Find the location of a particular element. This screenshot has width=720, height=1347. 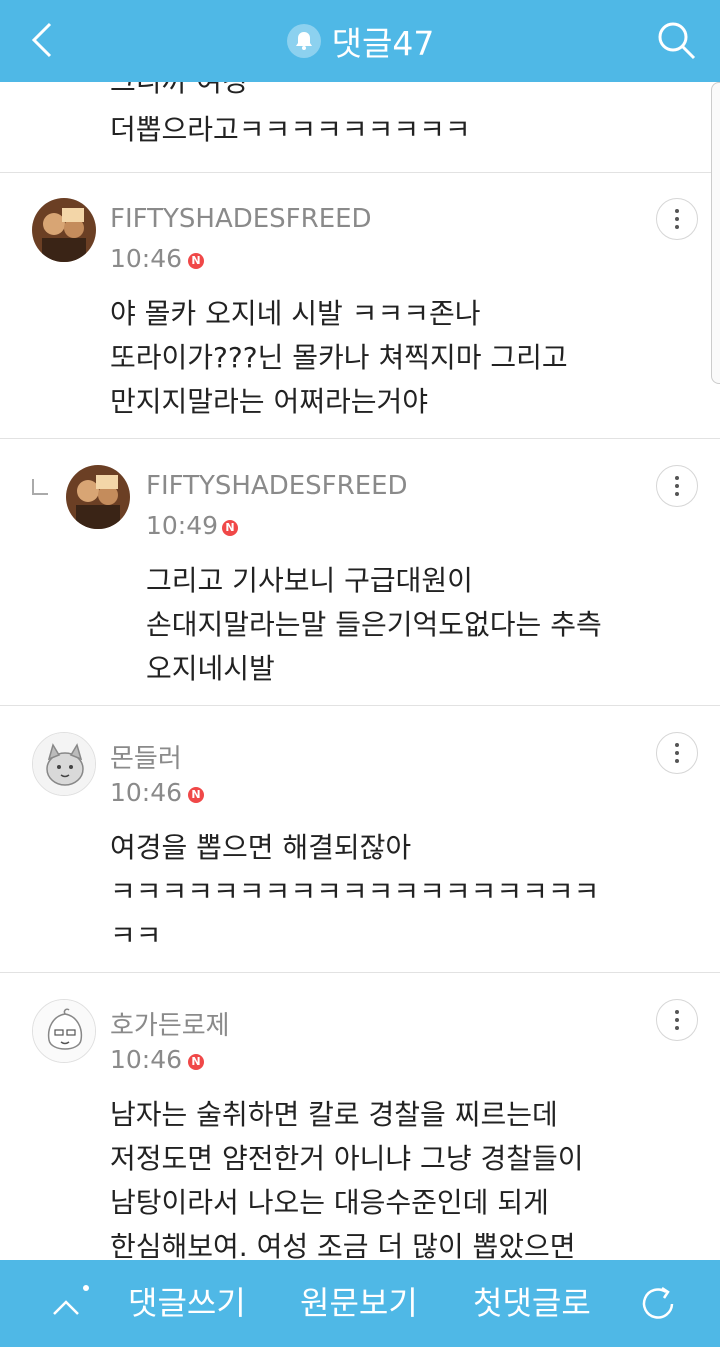

comment-text-line: 손대지말라는말 들은기억도없다는 추측 is located at coordinates (374, 624).